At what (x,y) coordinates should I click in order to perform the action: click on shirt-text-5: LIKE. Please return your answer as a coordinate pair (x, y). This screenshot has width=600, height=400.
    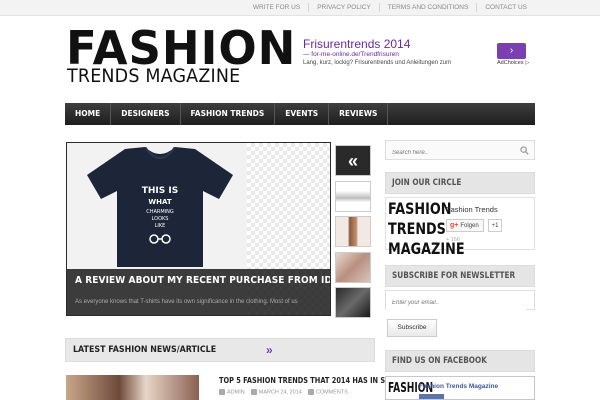
    Looking at the image, I should click on (160, 226).